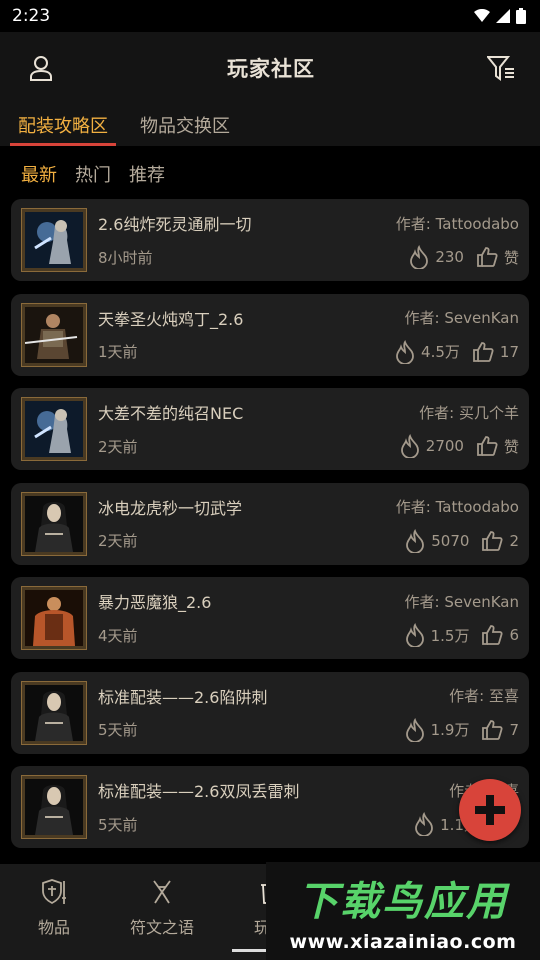 This screenshot has width=540, height=960. I want to click on post-card: 标准配装——2.6陷阱刺 作者: 至喜 5天前 1.9万 7, so click(270, 712).